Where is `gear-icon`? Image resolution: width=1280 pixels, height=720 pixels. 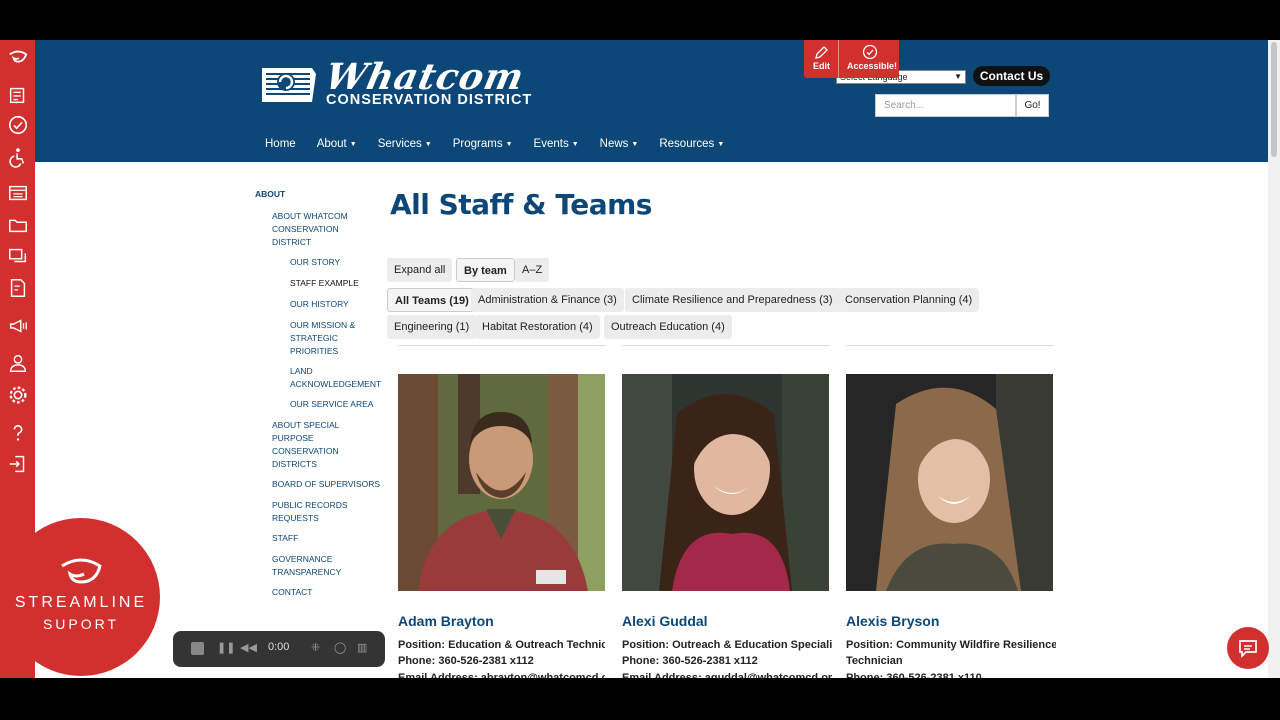 gear-icon is located at coordinates (17, 394).